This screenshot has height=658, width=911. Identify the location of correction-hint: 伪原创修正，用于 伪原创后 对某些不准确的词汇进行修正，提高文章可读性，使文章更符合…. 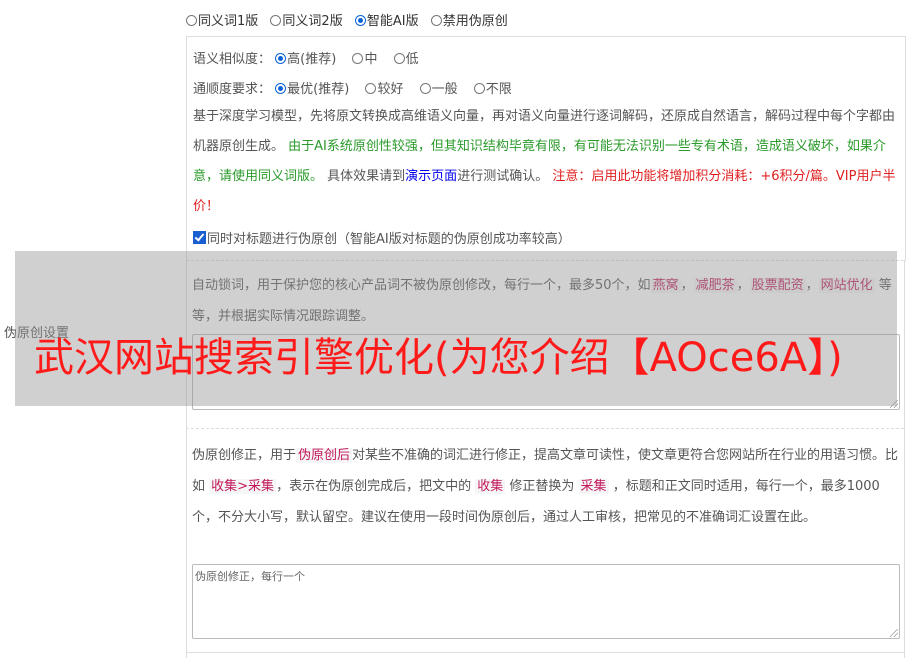
(545, 486).